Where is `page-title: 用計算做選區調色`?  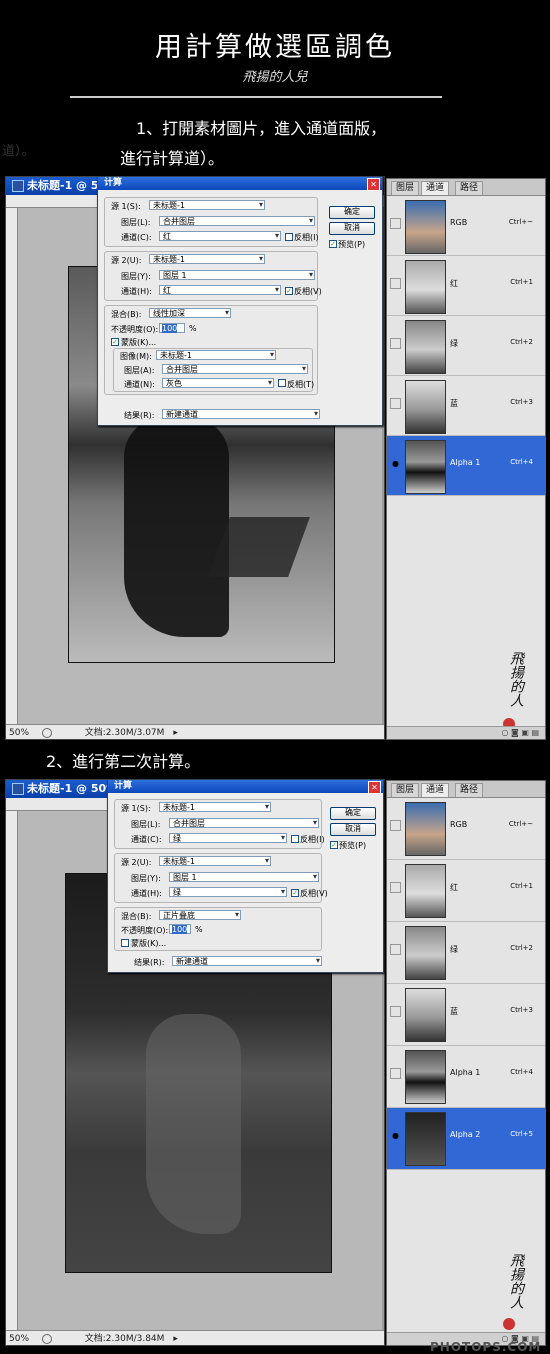 page-title: 用計算做選區調色 is located at coordinates (275, 47).